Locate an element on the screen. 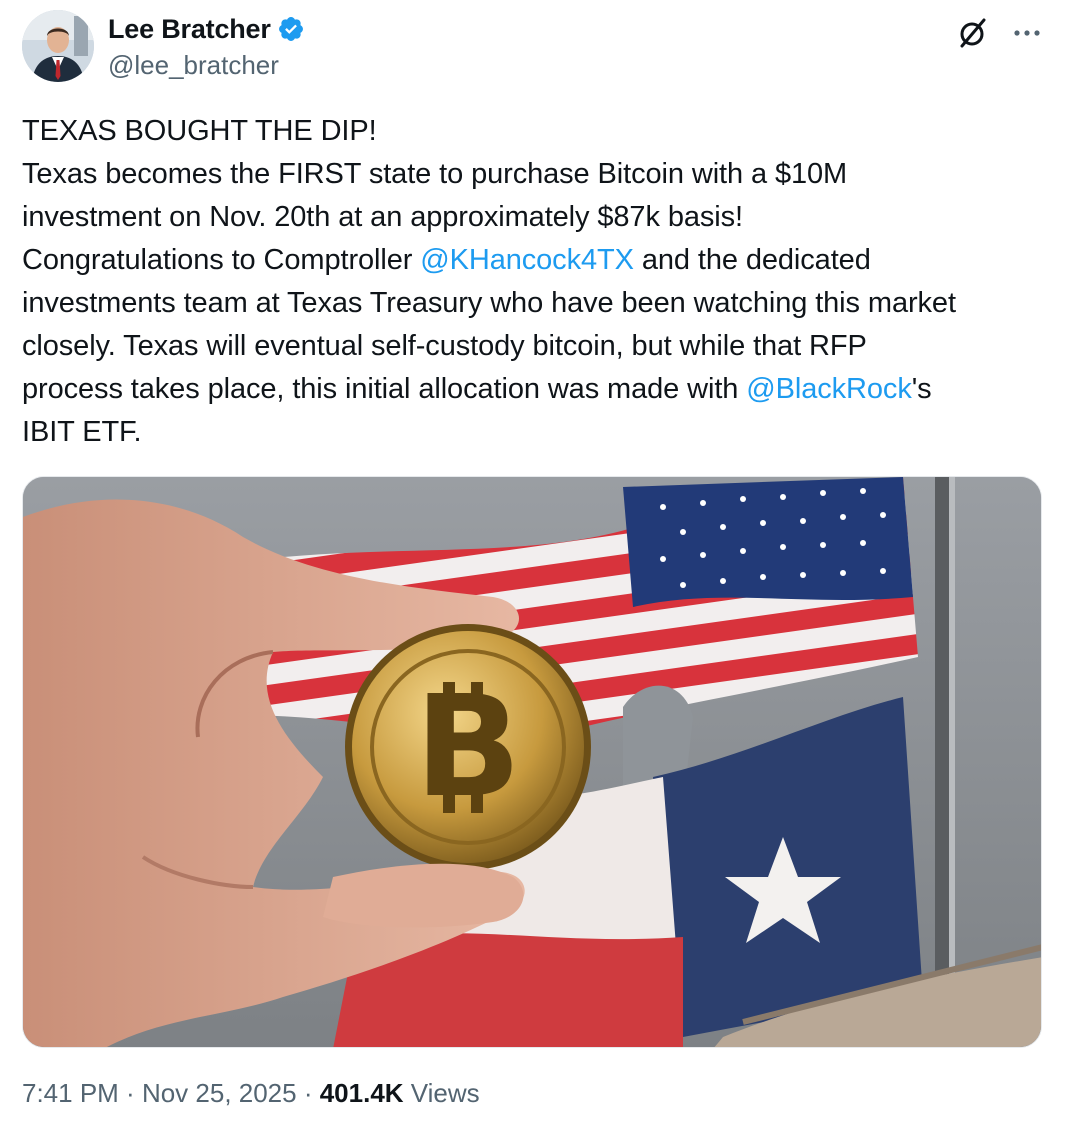  tweet-line: IBIT ETF. is located at coordinates (82, 432).